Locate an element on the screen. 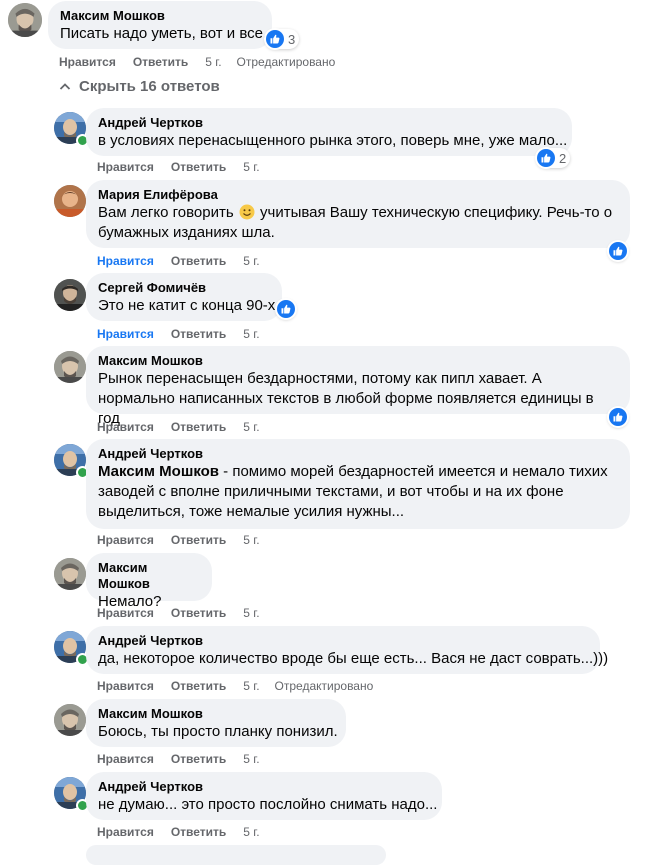 This screenshot has height=865, width=651. comment-bubble: Сергей Фомичёв Это не катит с конца 90-х is located at coordinates (184, 297).